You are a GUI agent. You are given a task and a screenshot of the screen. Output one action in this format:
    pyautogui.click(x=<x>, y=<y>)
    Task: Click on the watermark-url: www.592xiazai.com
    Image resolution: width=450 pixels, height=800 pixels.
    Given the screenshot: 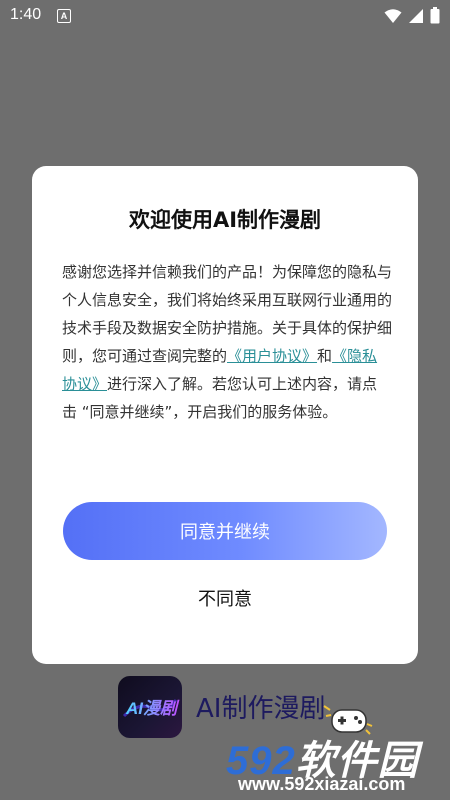 What is the action you would take?
    pyautogui.click(x=322, y=784)
    